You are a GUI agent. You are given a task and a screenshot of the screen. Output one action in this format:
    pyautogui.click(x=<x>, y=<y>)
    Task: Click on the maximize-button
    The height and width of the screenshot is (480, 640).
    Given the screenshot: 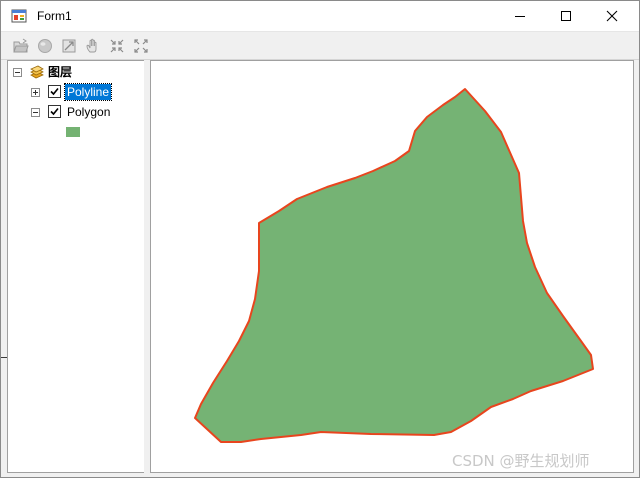 What is the action you would take?
    pyautogui.click(x=566, y=16)
    